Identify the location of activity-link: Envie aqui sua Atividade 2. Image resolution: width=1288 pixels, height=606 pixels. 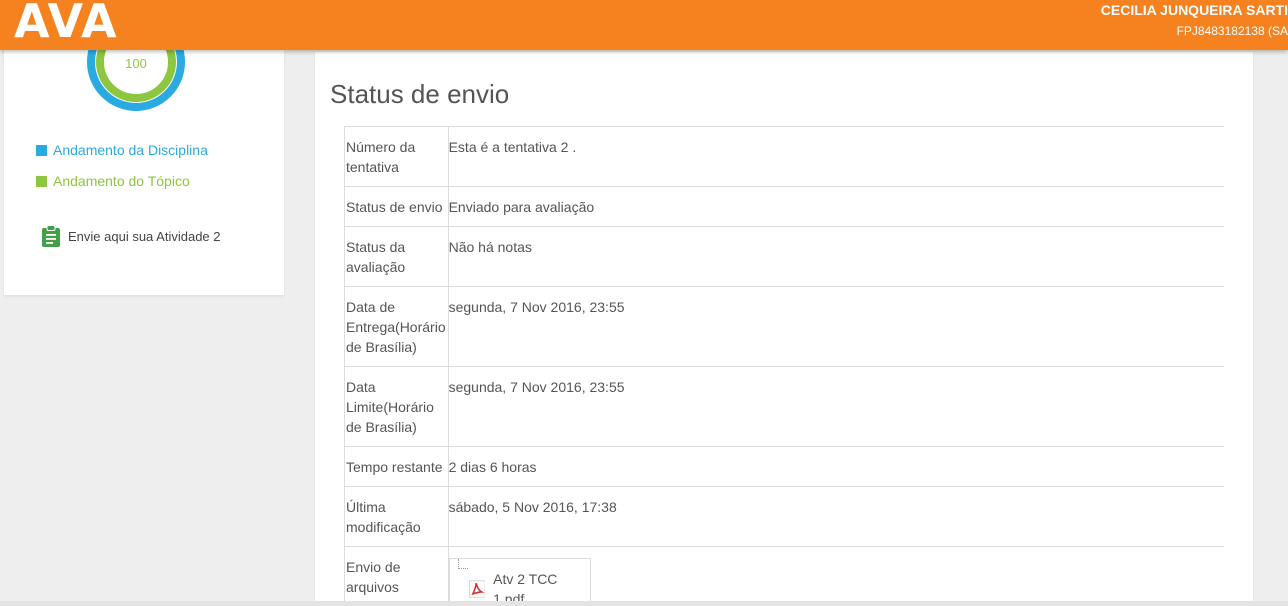
(131, 236).